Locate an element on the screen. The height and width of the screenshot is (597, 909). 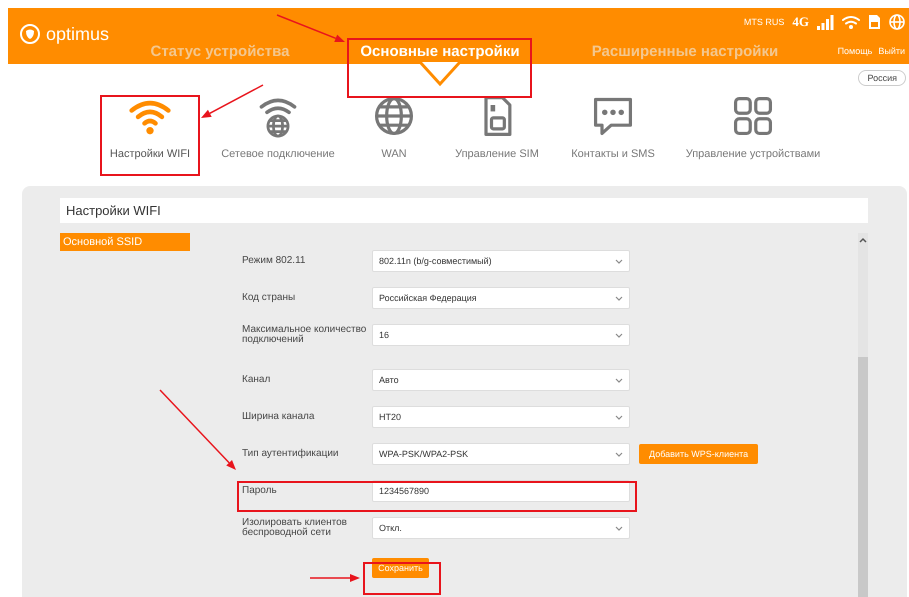
dropdown-field: Авто is located at coordinates (501, 380).